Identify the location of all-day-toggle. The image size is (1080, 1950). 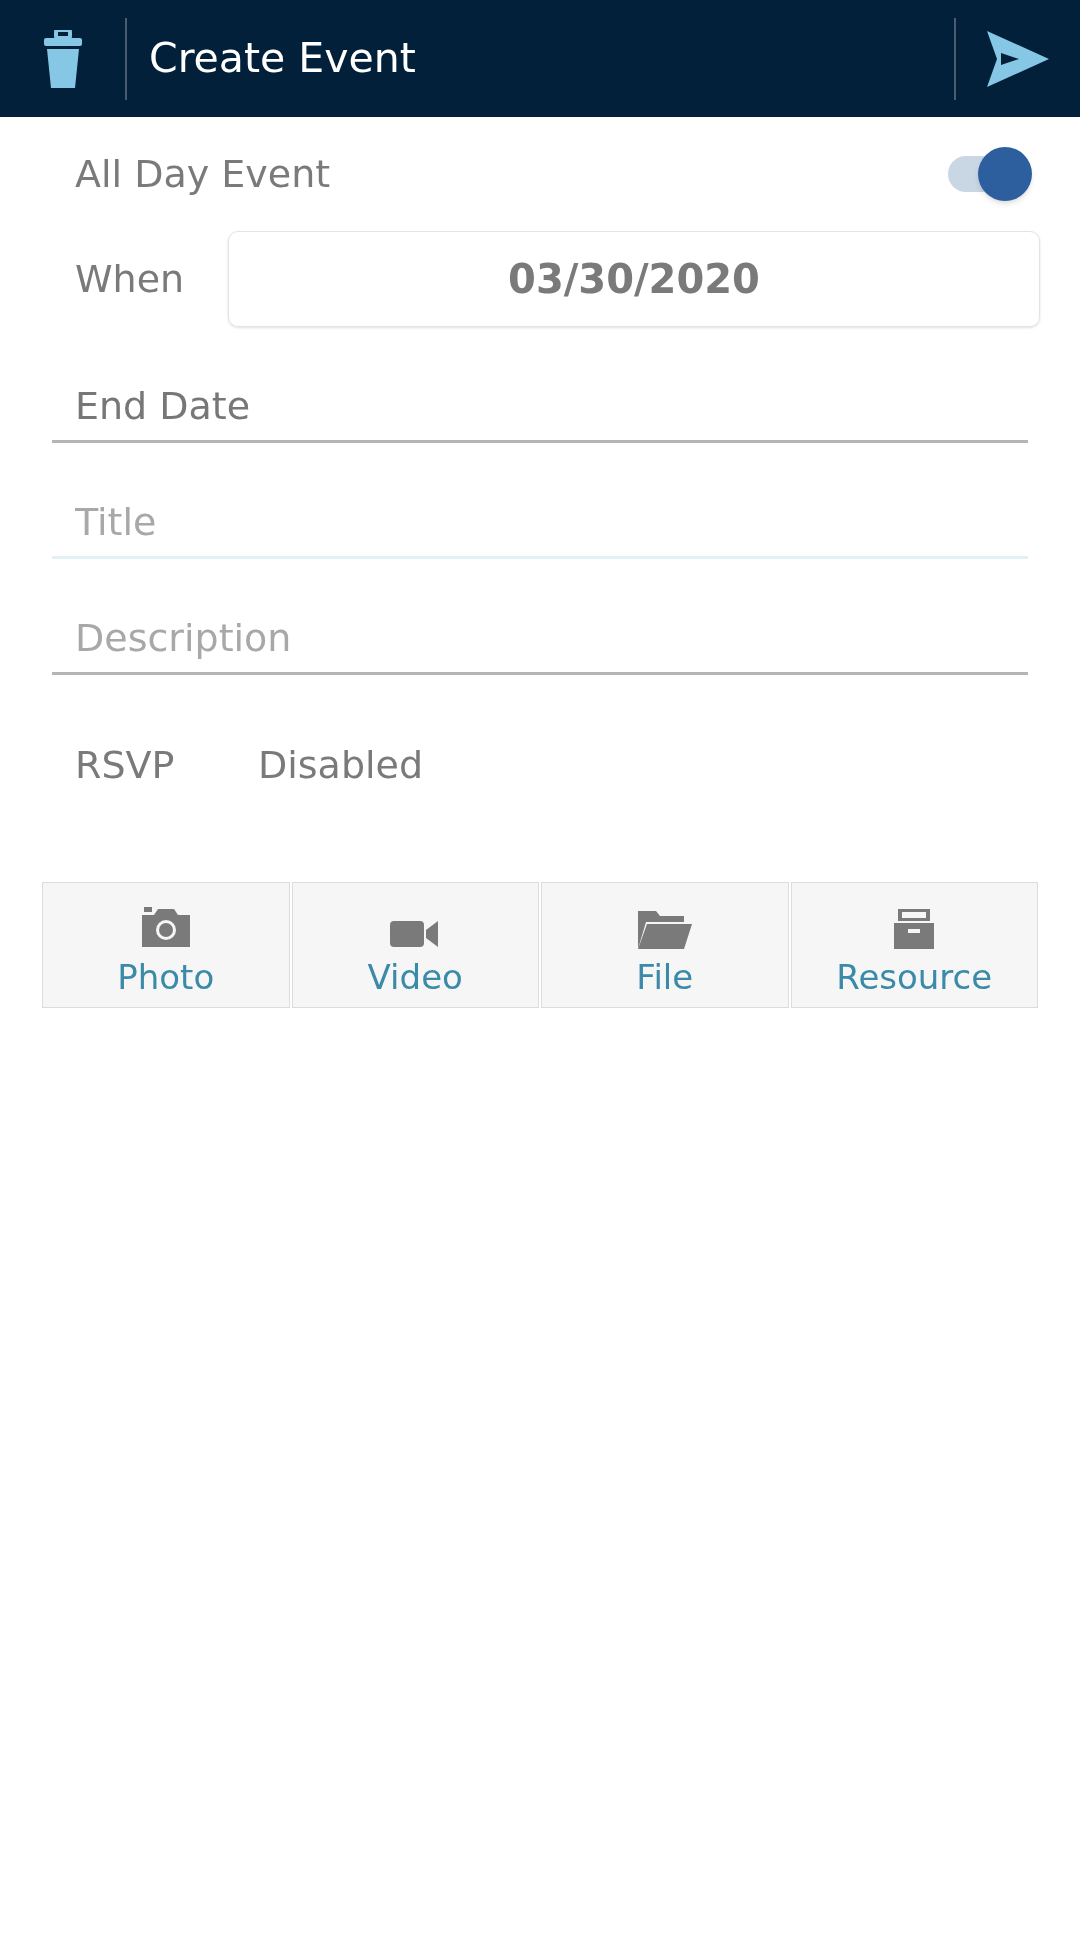
(990, 174).